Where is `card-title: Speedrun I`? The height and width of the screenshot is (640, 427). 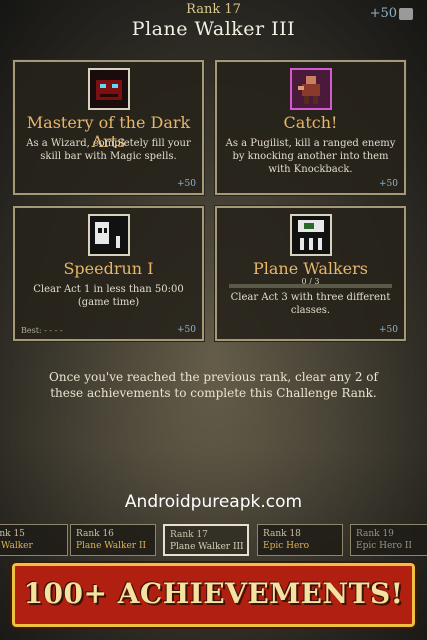
card-title: Speedrun I is located at coordinates (108, 268).